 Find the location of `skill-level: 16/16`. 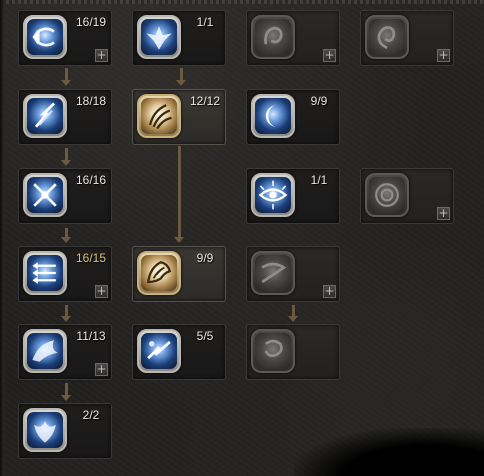

skill-level: 16/16 is located at coordinates (91, 180).